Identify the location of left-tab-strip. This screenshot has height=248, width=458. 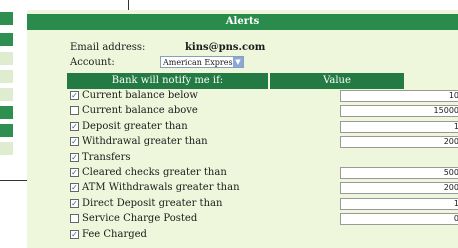
(6, 90).